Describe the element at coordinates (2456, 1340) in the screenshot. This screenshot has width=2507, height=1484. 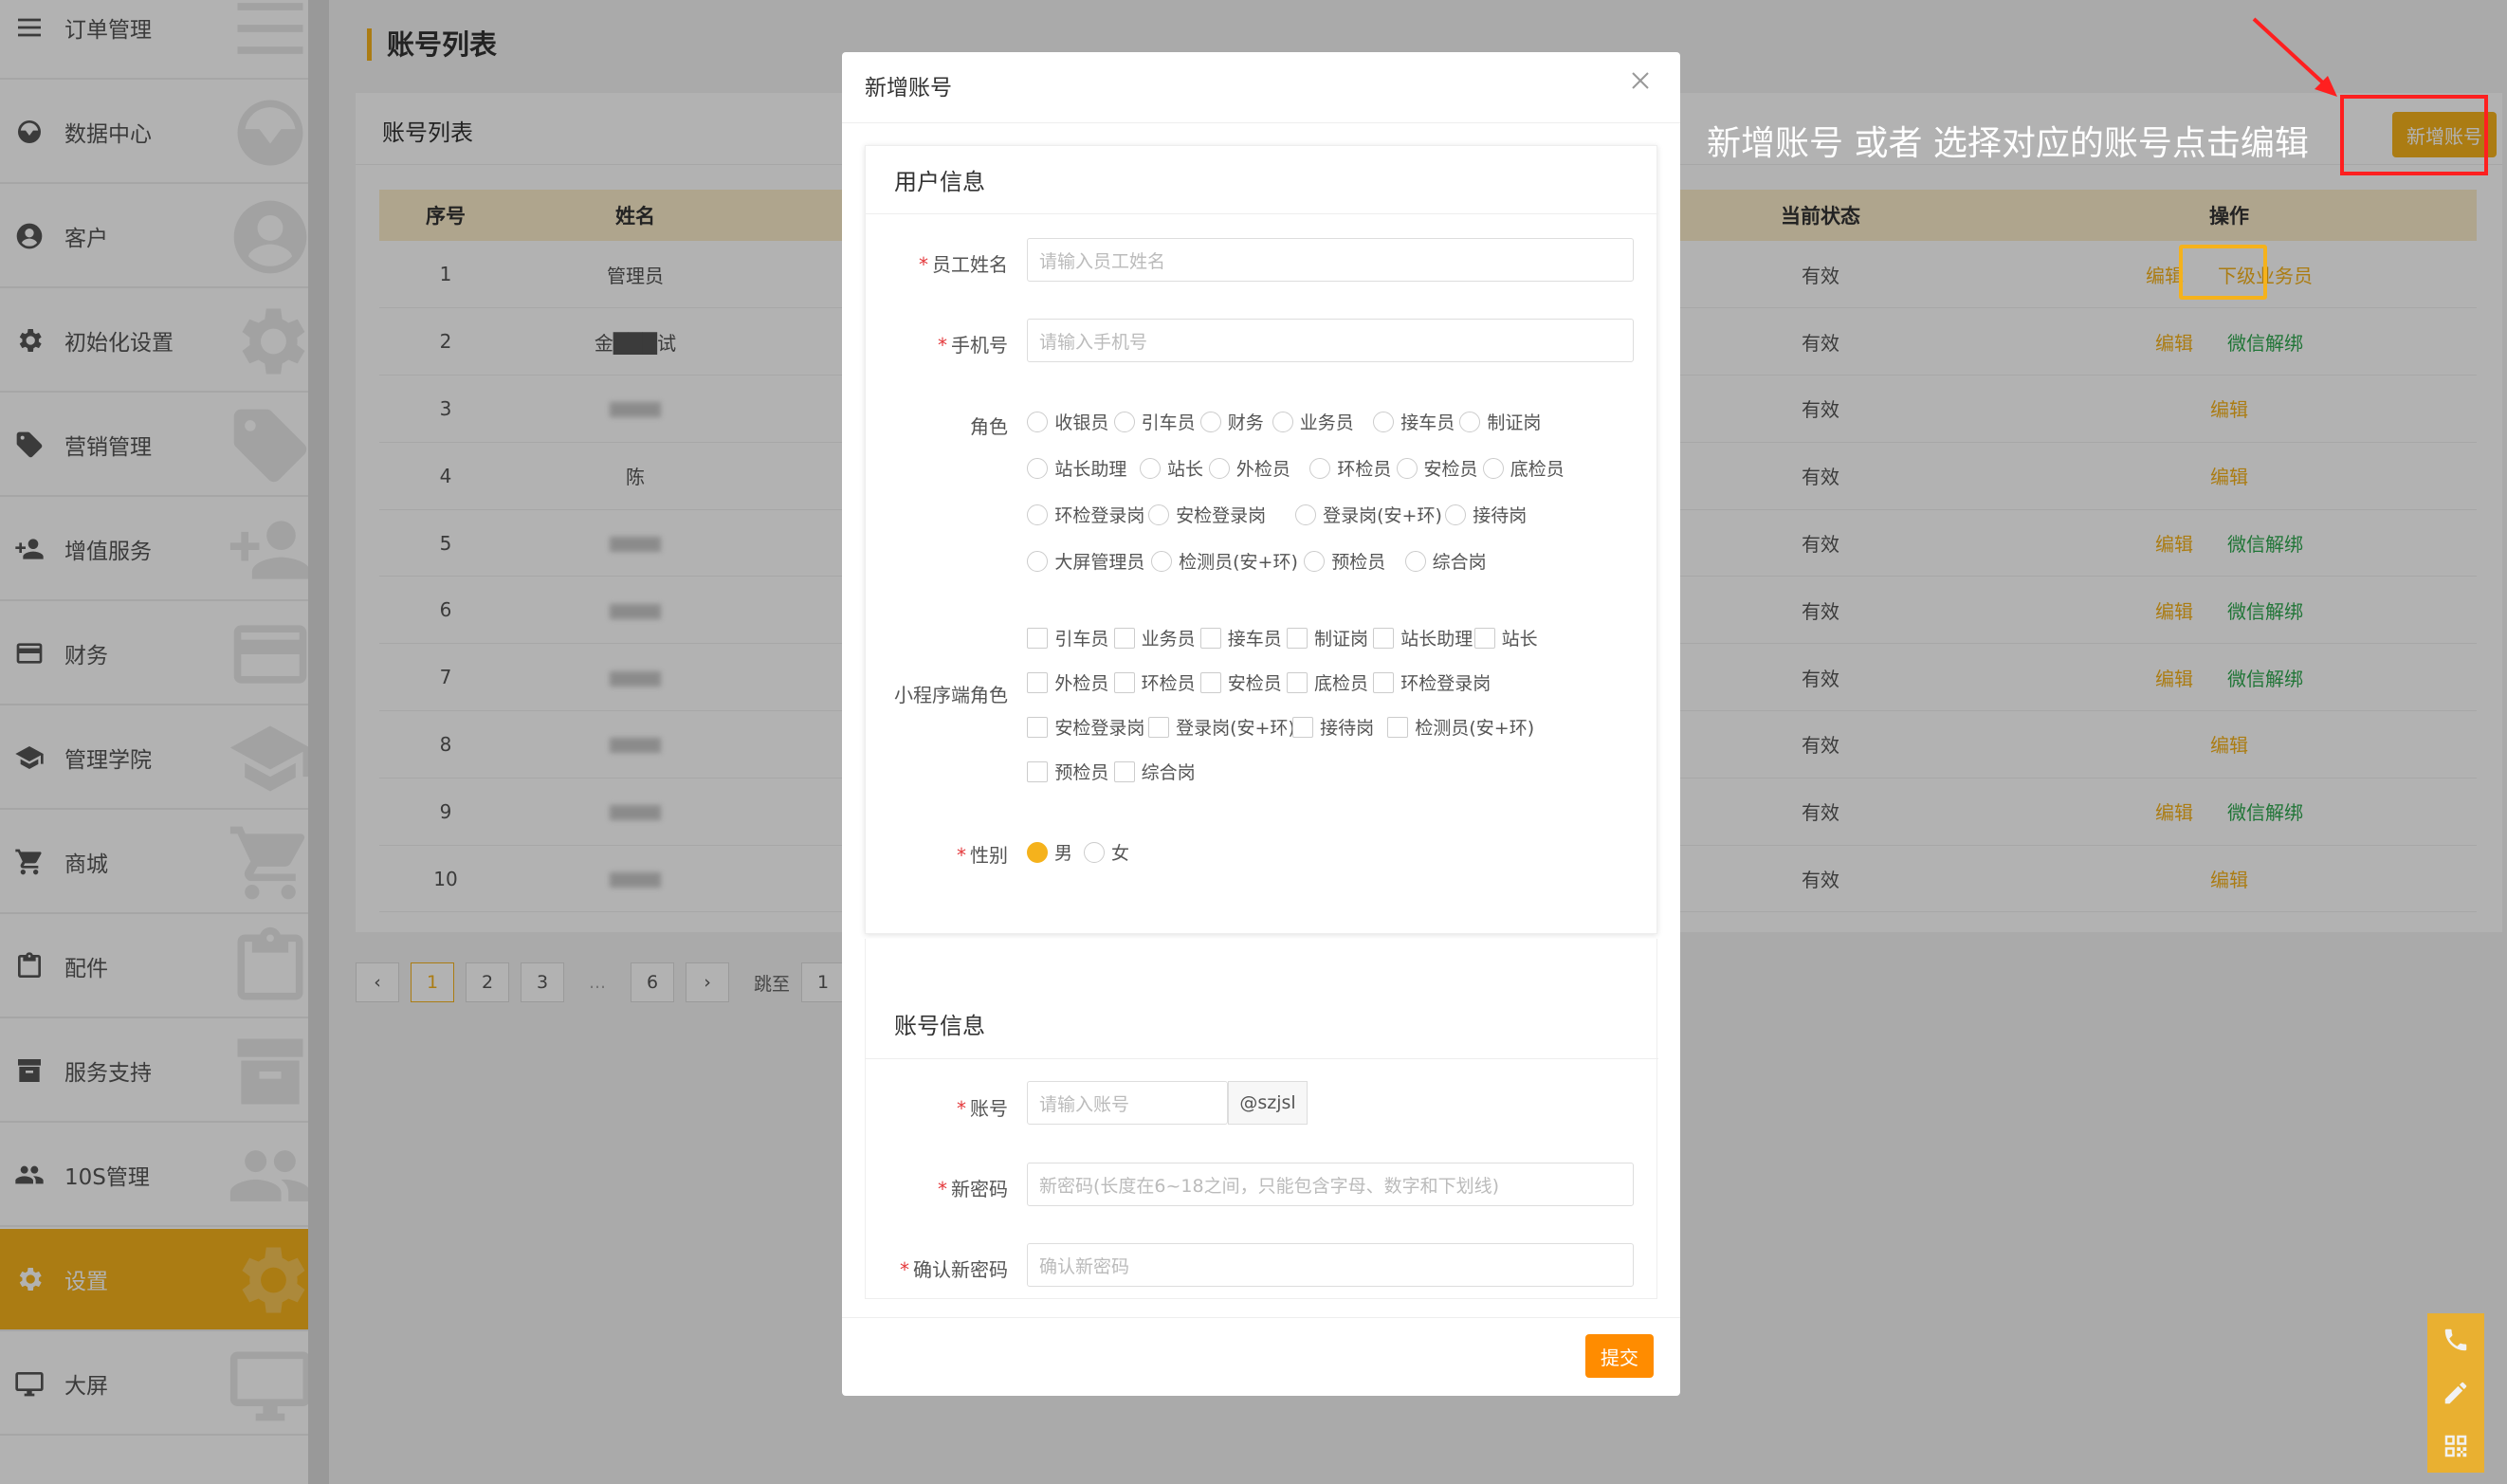
I see `phone-icon` at that location.